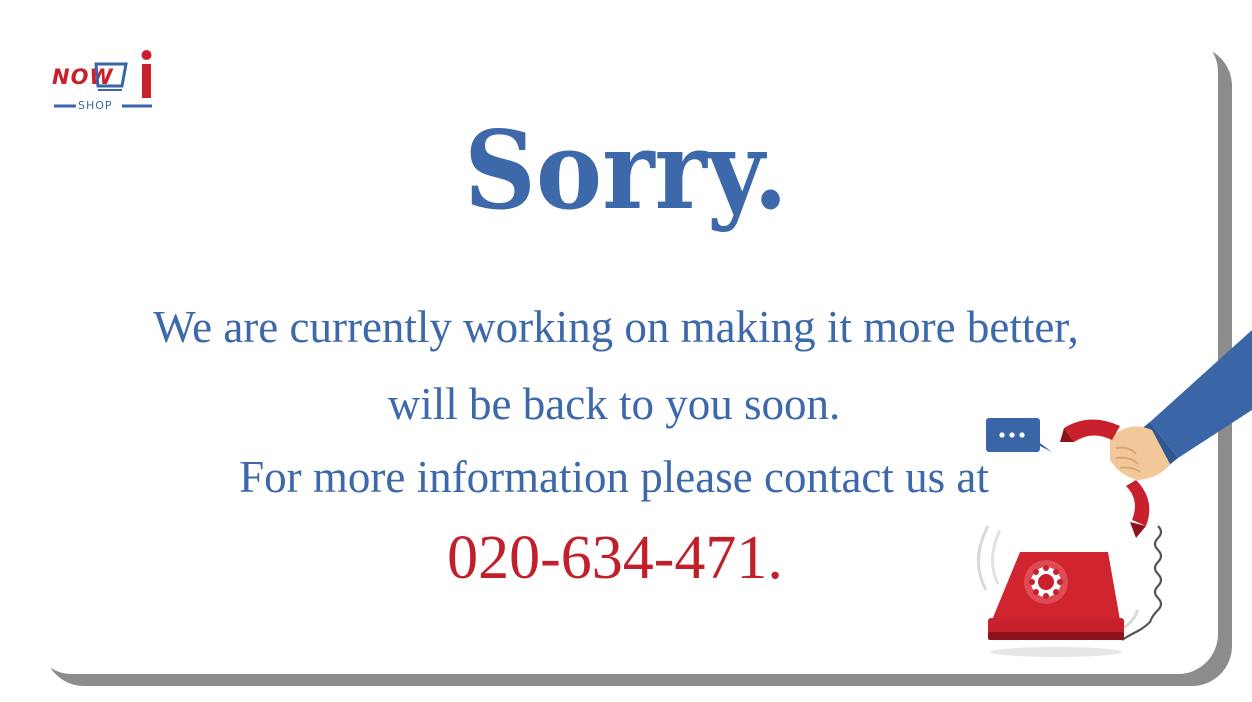 This screenshot has height=702, width=1252. What do you see at coordinates (95, 105) in the screenshot?
I see `brand-shop-text: SHOP` at bounding box center [95, 105].